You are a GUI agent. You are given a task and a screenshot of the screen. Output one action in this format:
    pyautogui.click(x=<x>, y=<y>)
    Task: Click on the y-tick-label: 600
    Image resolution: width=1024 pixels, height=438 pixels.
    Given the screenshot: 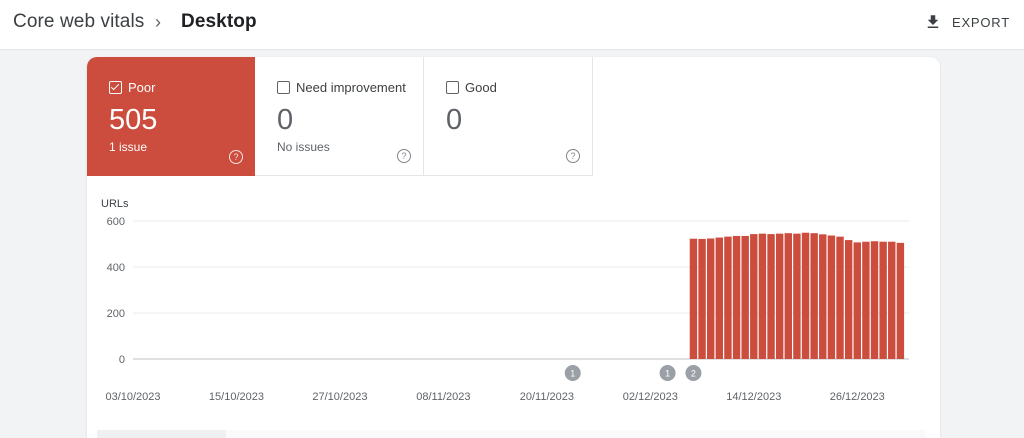 What is the action you would take?
    pyautogui.click(x=116, y=222)
    